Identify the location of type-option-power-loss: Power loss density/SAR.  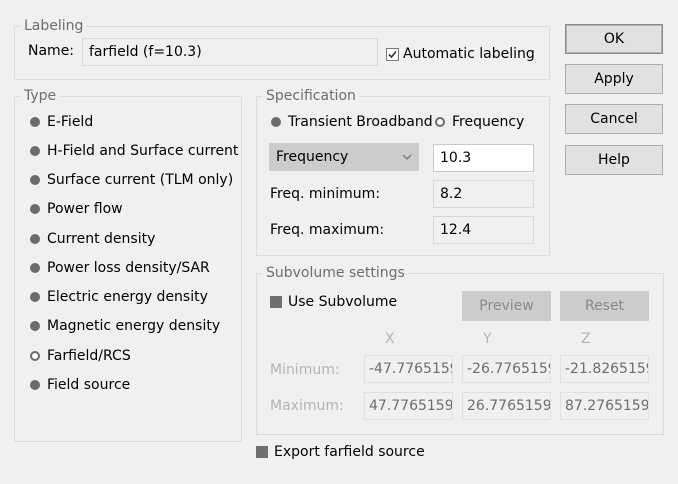
(120, 268).